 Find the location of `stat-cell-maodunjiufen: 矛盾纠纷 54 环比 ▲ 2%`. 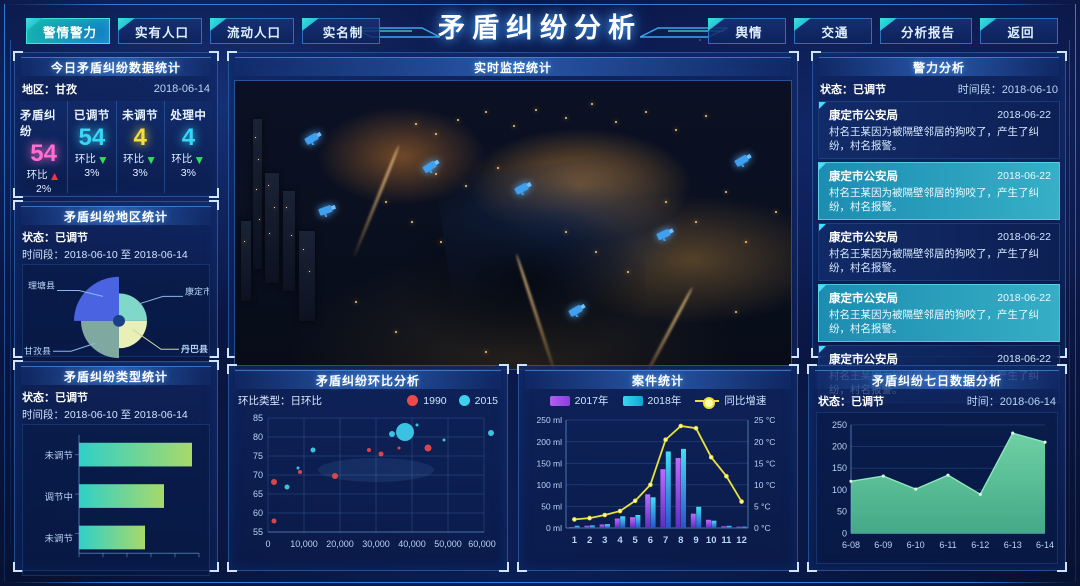

stat-cell-maodunjiufen: 矛盾纠纷 54 环比 ▲ 2% is located at coordinates (44, 148).